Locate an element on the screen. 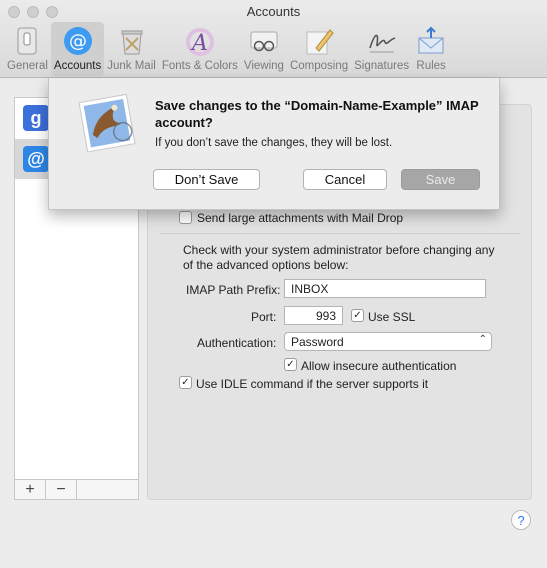 The width and height of the screenshot is (547, 568). tab-composing-label: Composing is located at coordinates (319, 66).